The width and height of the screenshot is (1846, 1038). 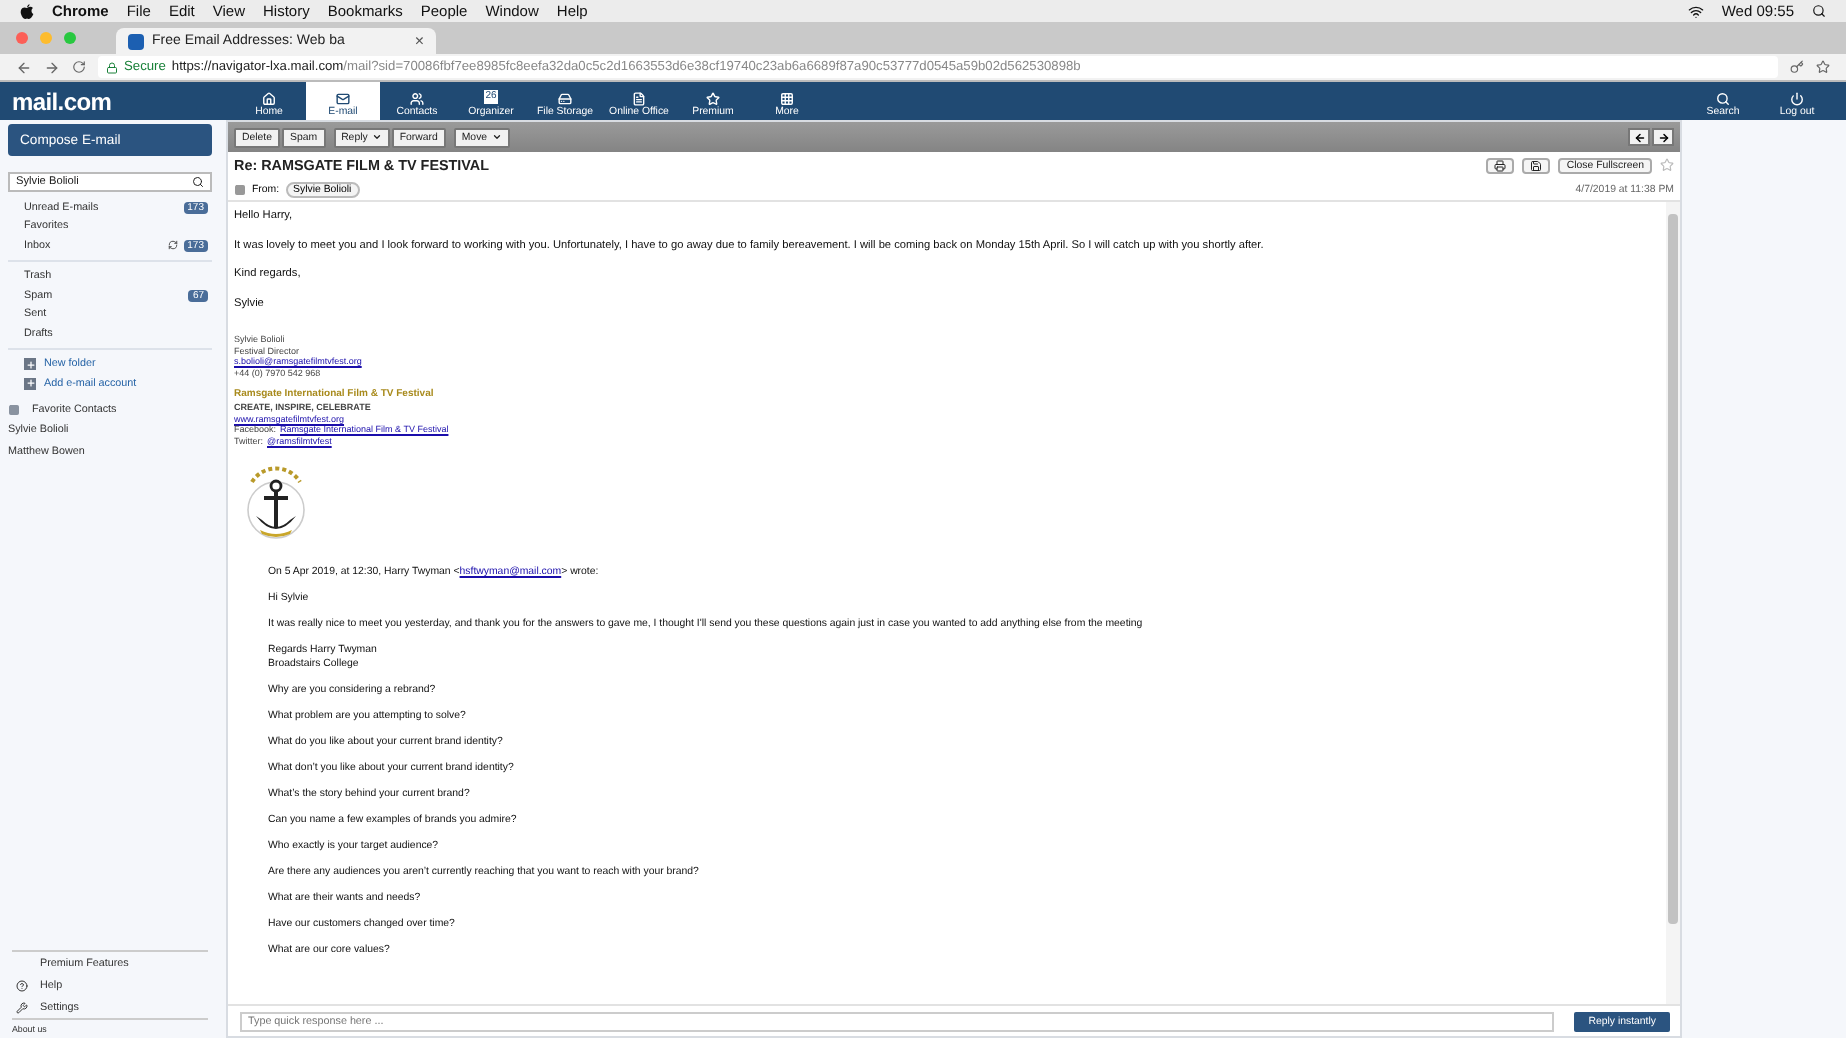 I want to click on reload-icon, so click(x=79, y=67).